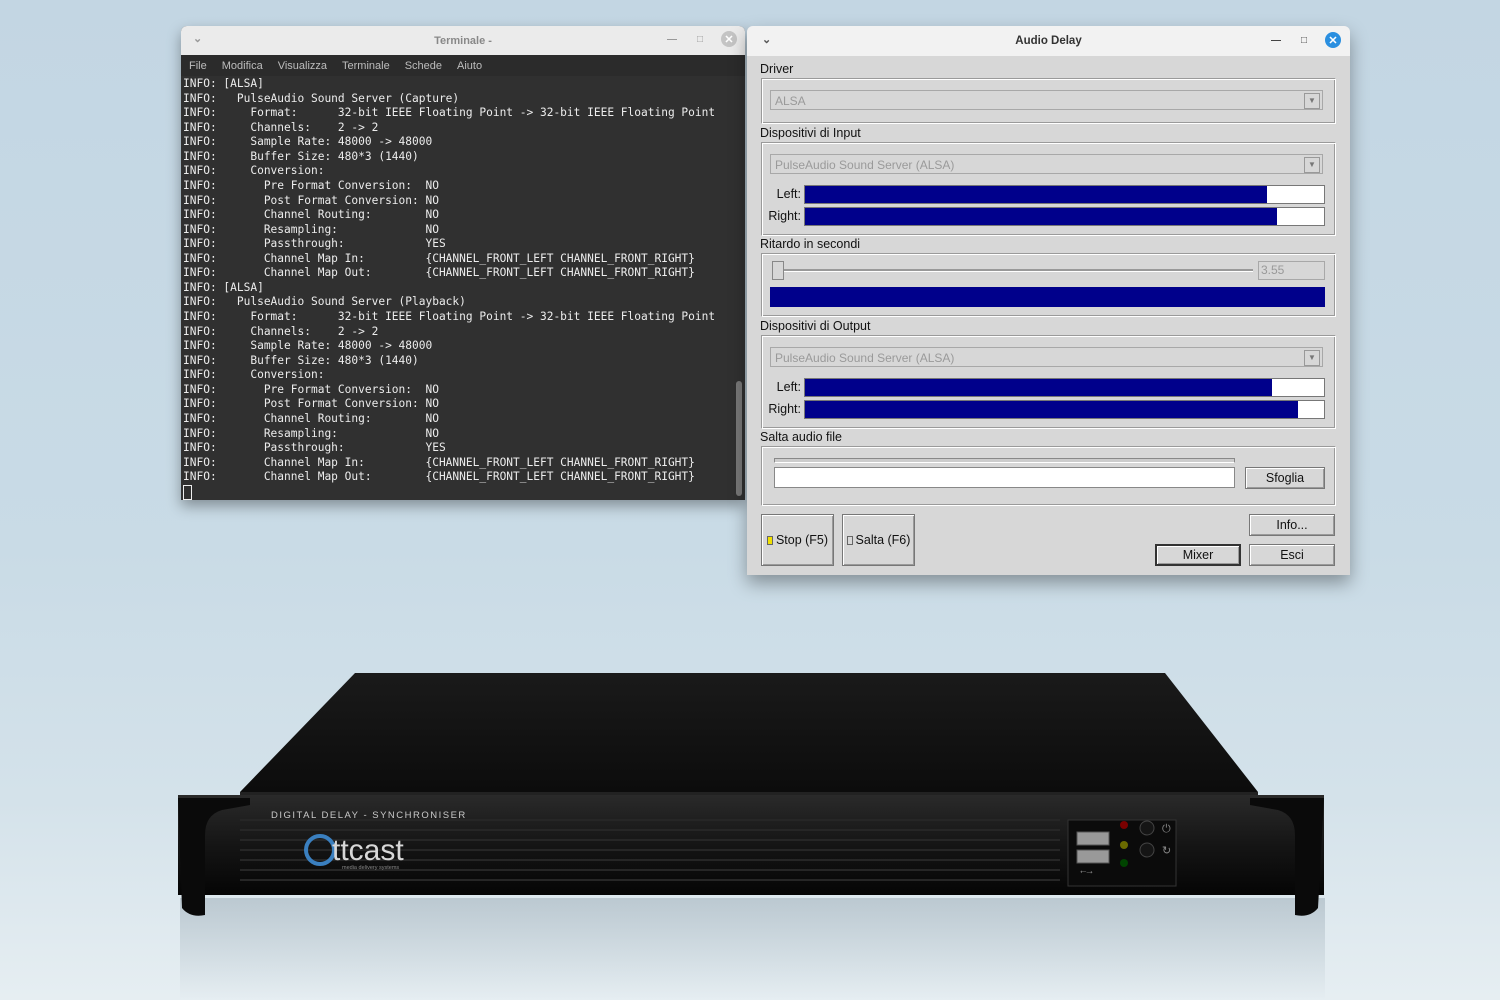 This screenshot has width=1500, height=1000. I want to click on exit-button: Esci, so click(1292, 555).